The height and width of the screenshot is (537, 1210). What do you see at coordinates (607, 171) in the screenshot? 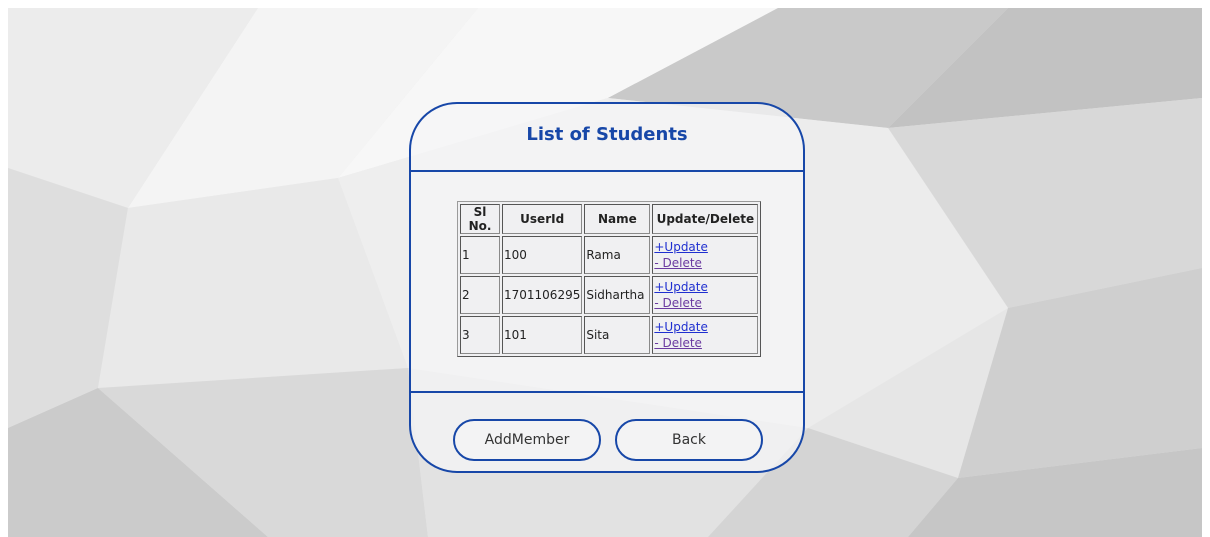
I see `divider-top` at bounding box center [607, 171].